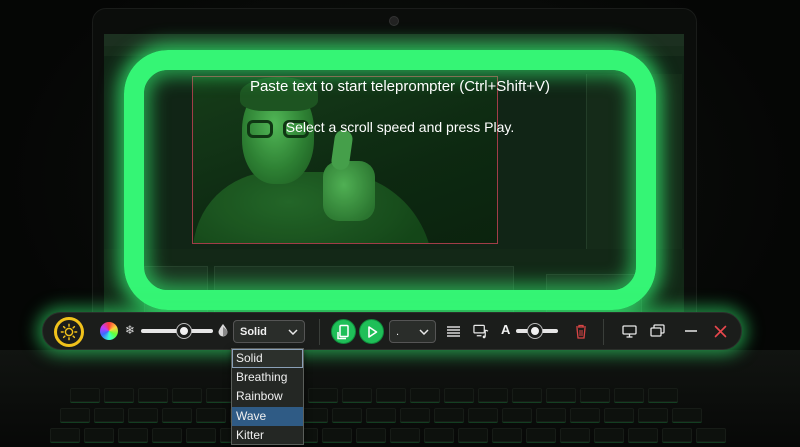 The height and width of the screenshot is (447, 800). What do you see at coordinates (394, 40) in the screenshot?
I see `background-app-titlebar` at bounding box center [394, 40].